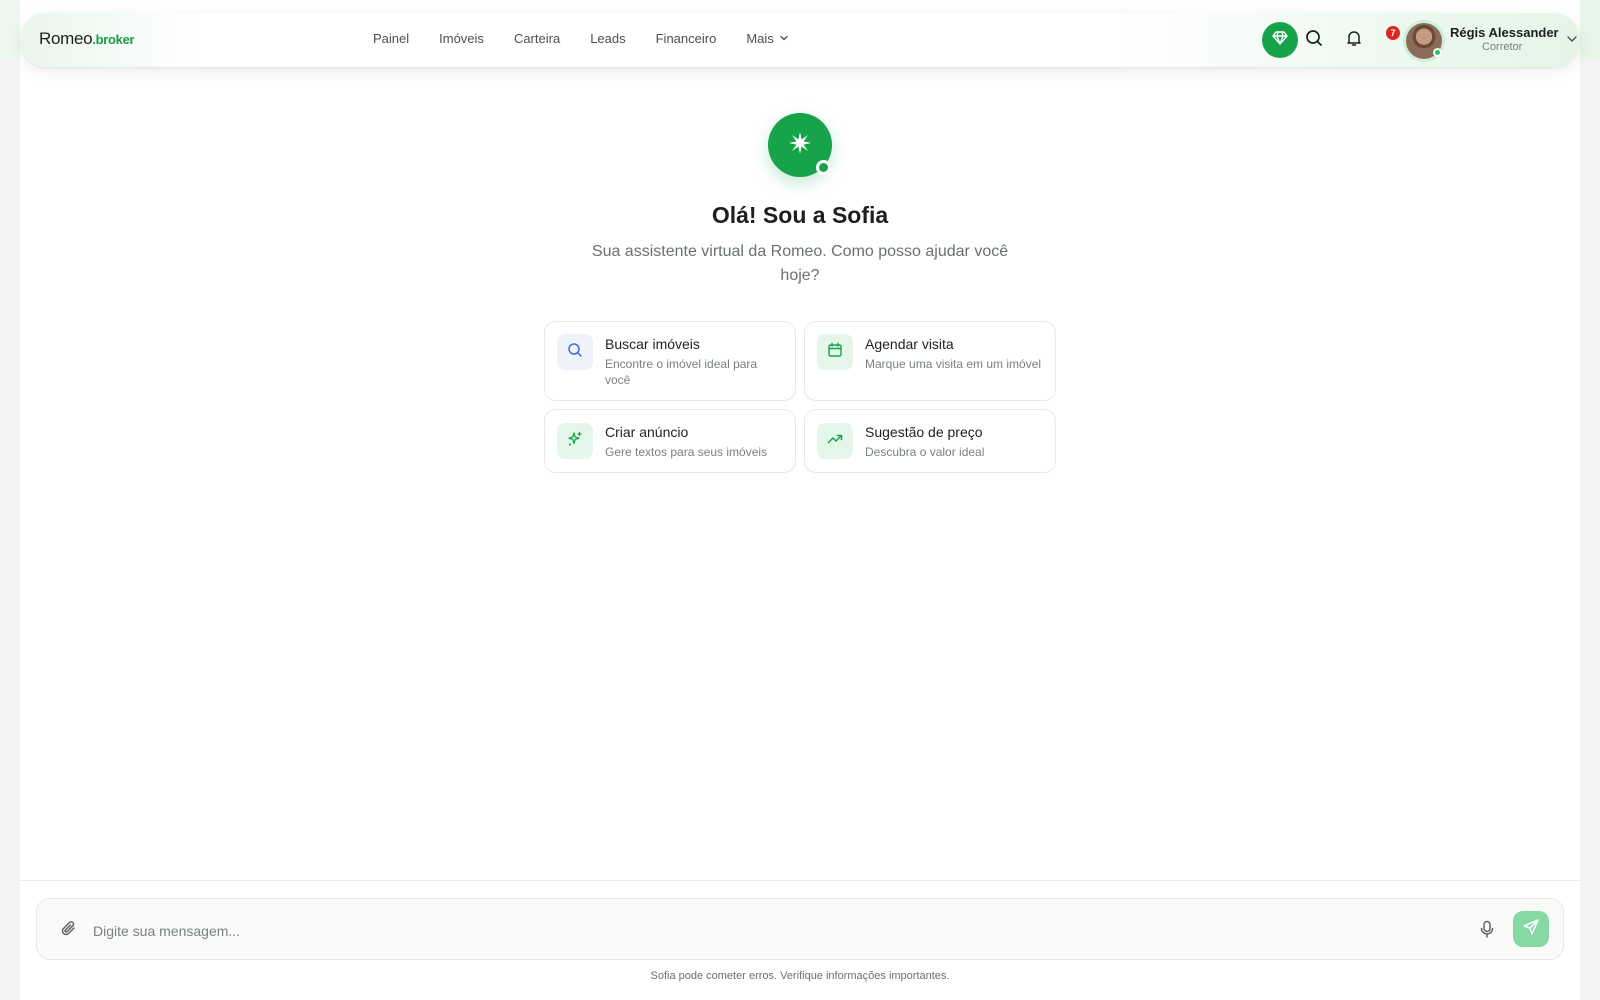  I want to click on sparkles-icon, so click(575, 441).